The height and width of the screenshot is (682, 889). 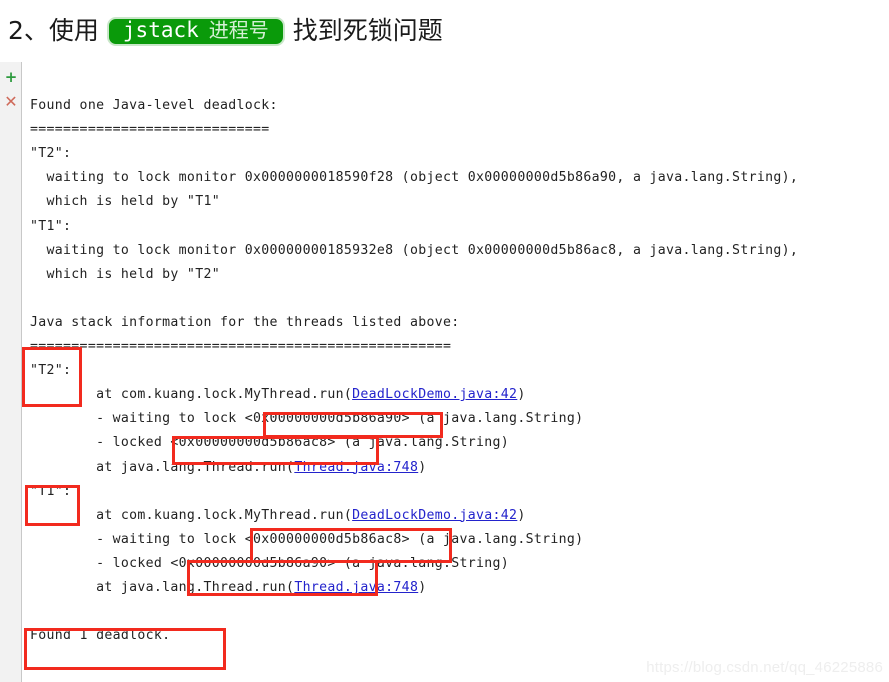 I want to click on console-line: which is held by "T1", so click(x=125, y=202).